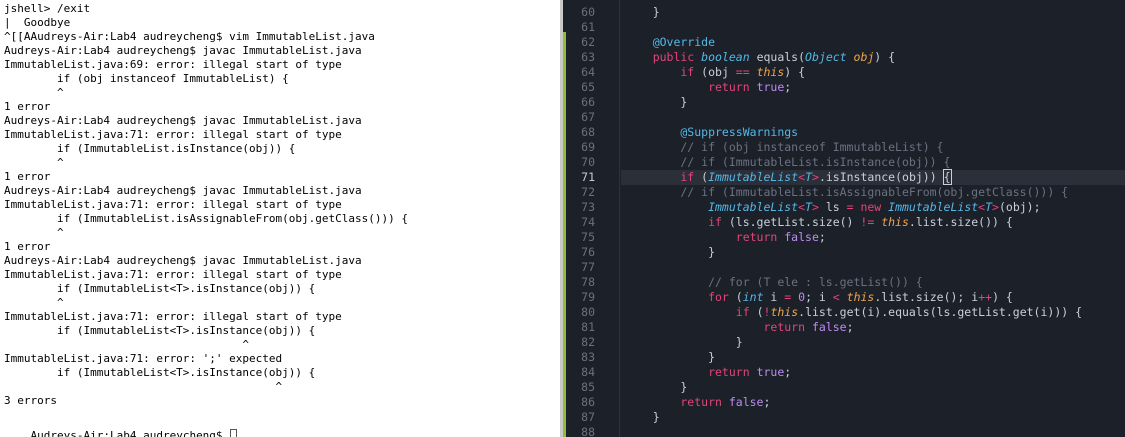  Describe the element at coordinates (588, 252) in the screenshot. I see `line-number: 76` at that location.